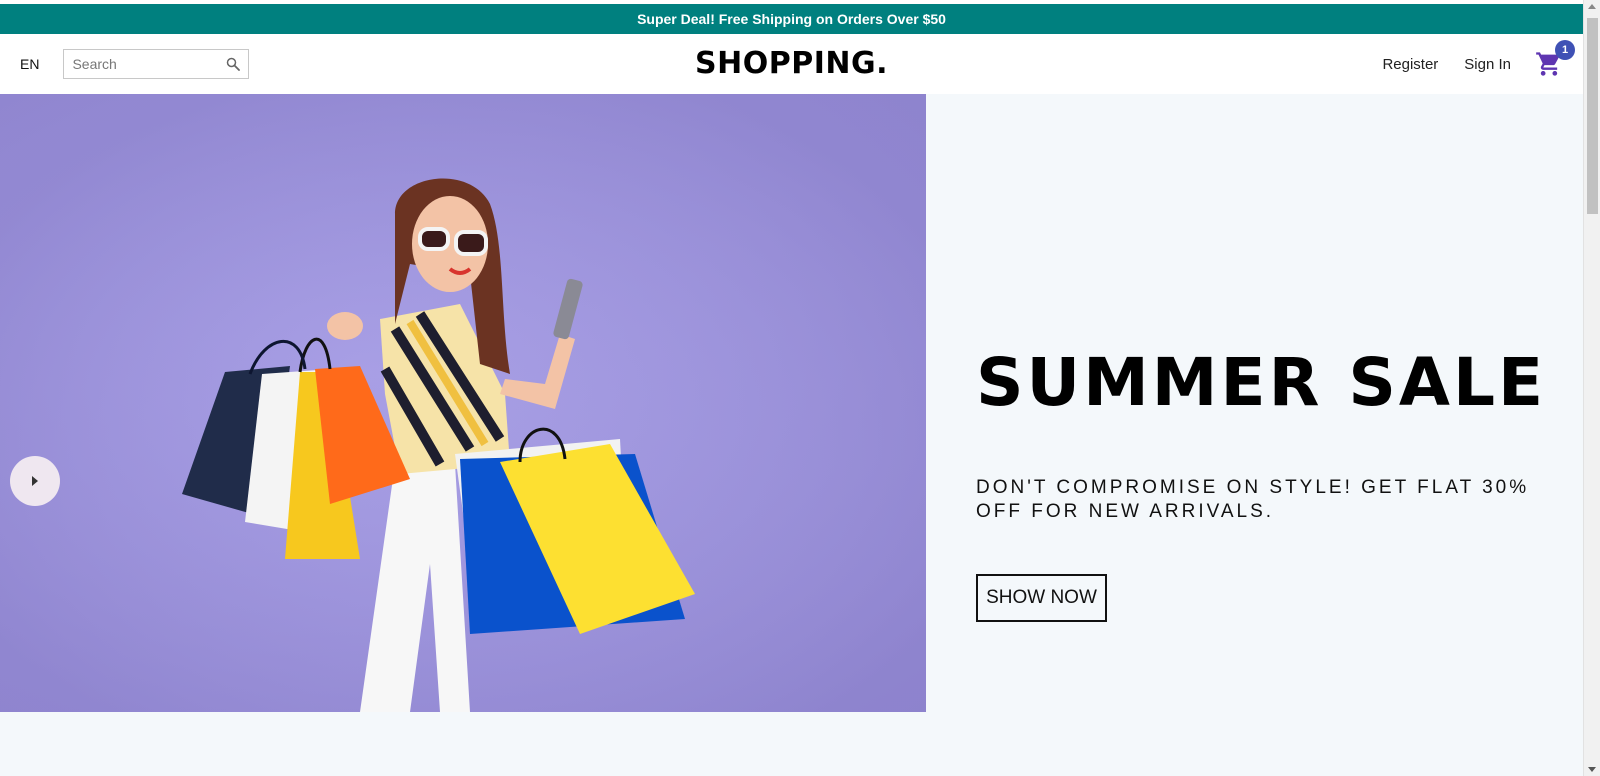  I want to click on language-selector: EN, so click(29, 64).